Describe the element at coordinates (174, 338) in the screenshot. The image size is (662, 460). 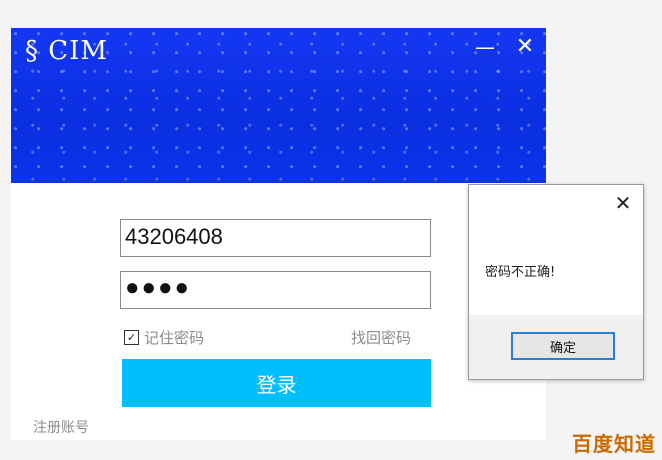
I see `remember-password-label: 记住密码` at that location.